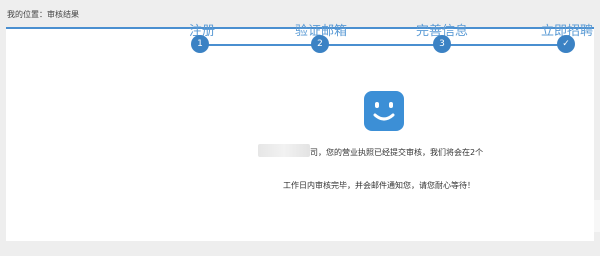  I want to click on redacted-company-name, so click(284, 150).